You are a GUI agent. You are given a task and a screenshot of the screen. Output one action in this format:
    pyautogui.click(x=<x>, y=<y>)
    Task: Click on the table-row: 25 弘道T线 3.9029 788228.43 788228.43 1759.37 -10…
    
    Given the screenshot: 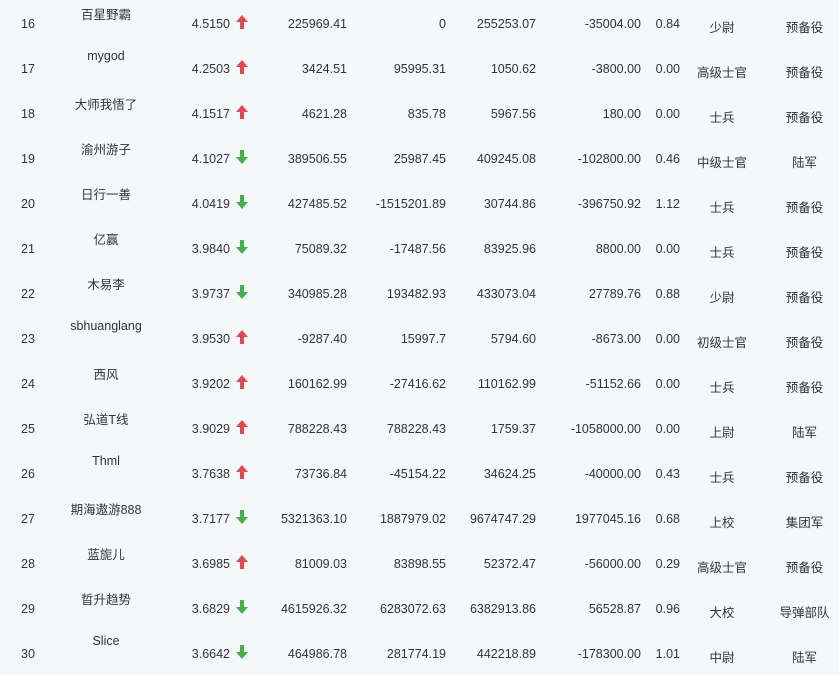 What is the action you would take?
    pyautogui.click(x=419, y=427)
    